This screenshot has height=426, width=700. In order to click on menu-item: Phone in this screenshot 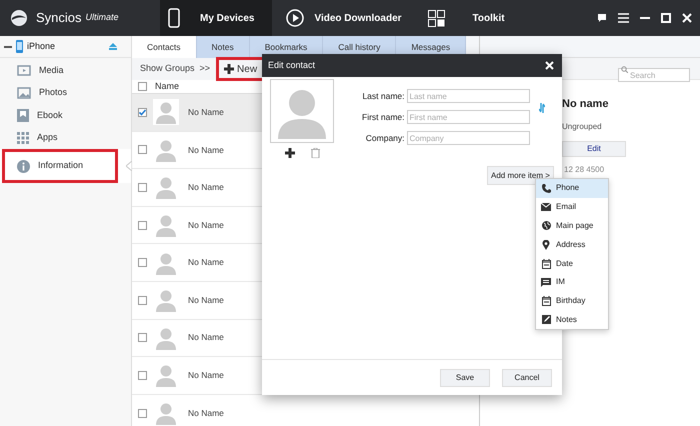, I will do `click(572, 188)`.